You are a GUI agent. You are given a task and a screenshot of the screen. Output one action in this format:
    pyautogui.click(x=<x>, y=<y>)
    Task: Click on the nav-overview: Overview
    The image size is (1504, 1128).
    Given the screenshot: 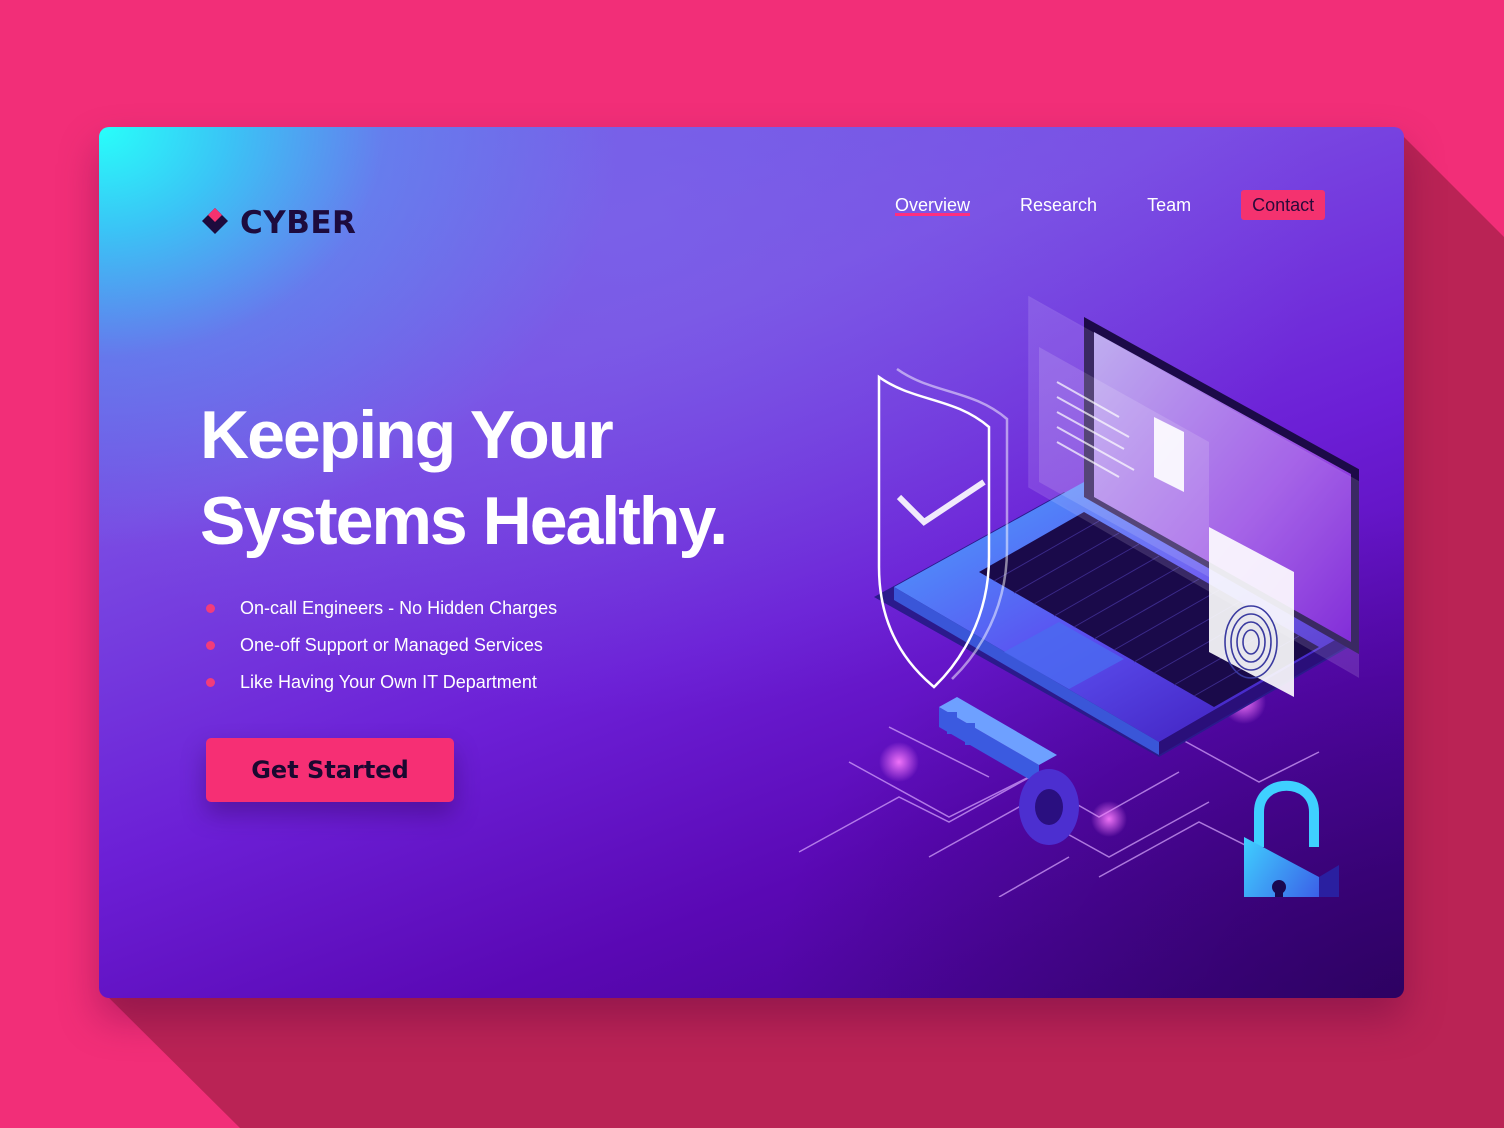 What is the action you would take?
    pyautogui.click(x=932, y=205)
    